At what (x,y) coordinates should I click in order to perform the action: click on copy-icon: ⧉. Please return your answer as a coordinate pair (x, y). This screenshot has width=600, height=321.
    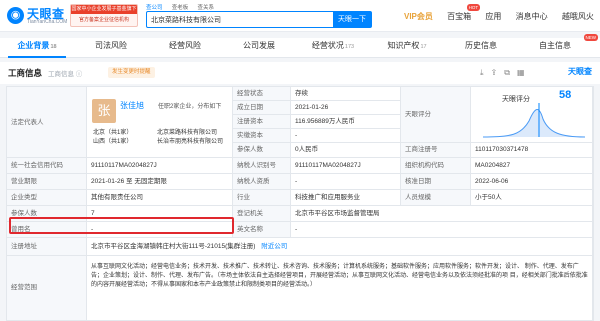
    Looking at the image, I should click on (510, 72).